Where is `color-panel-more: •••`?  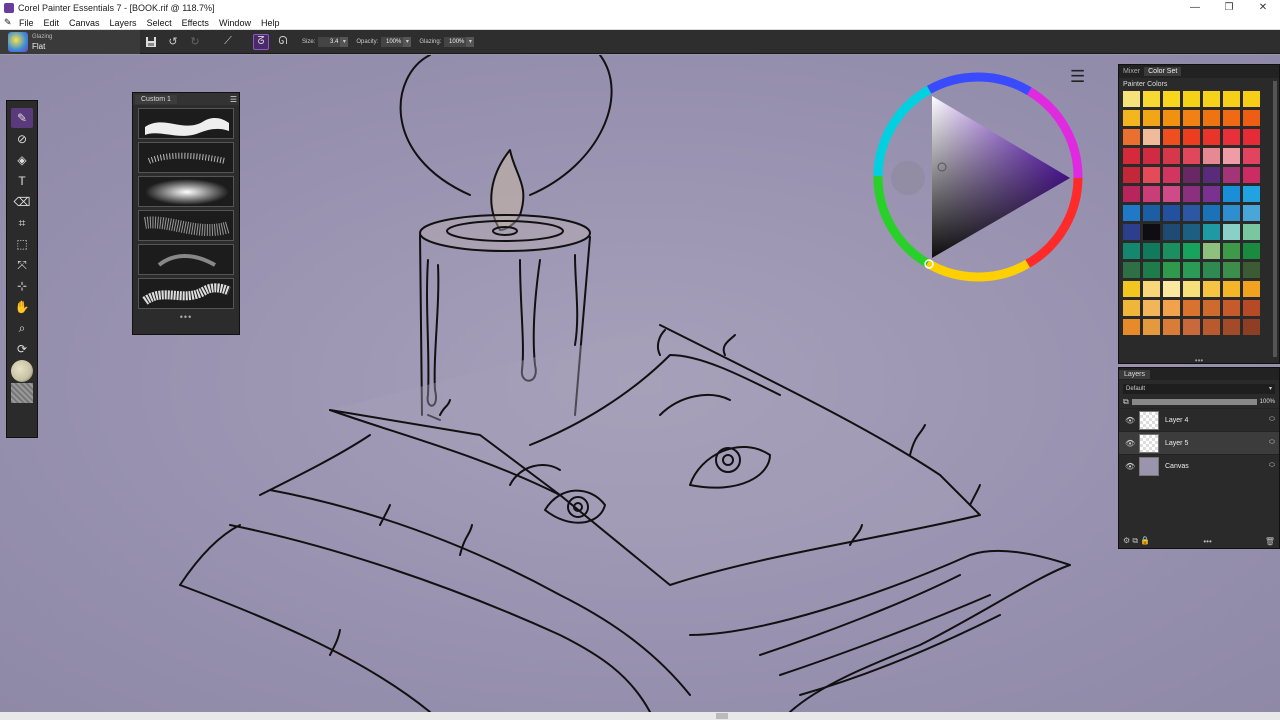 color-panel-more: ••• is located at coordinates (1199, 360).